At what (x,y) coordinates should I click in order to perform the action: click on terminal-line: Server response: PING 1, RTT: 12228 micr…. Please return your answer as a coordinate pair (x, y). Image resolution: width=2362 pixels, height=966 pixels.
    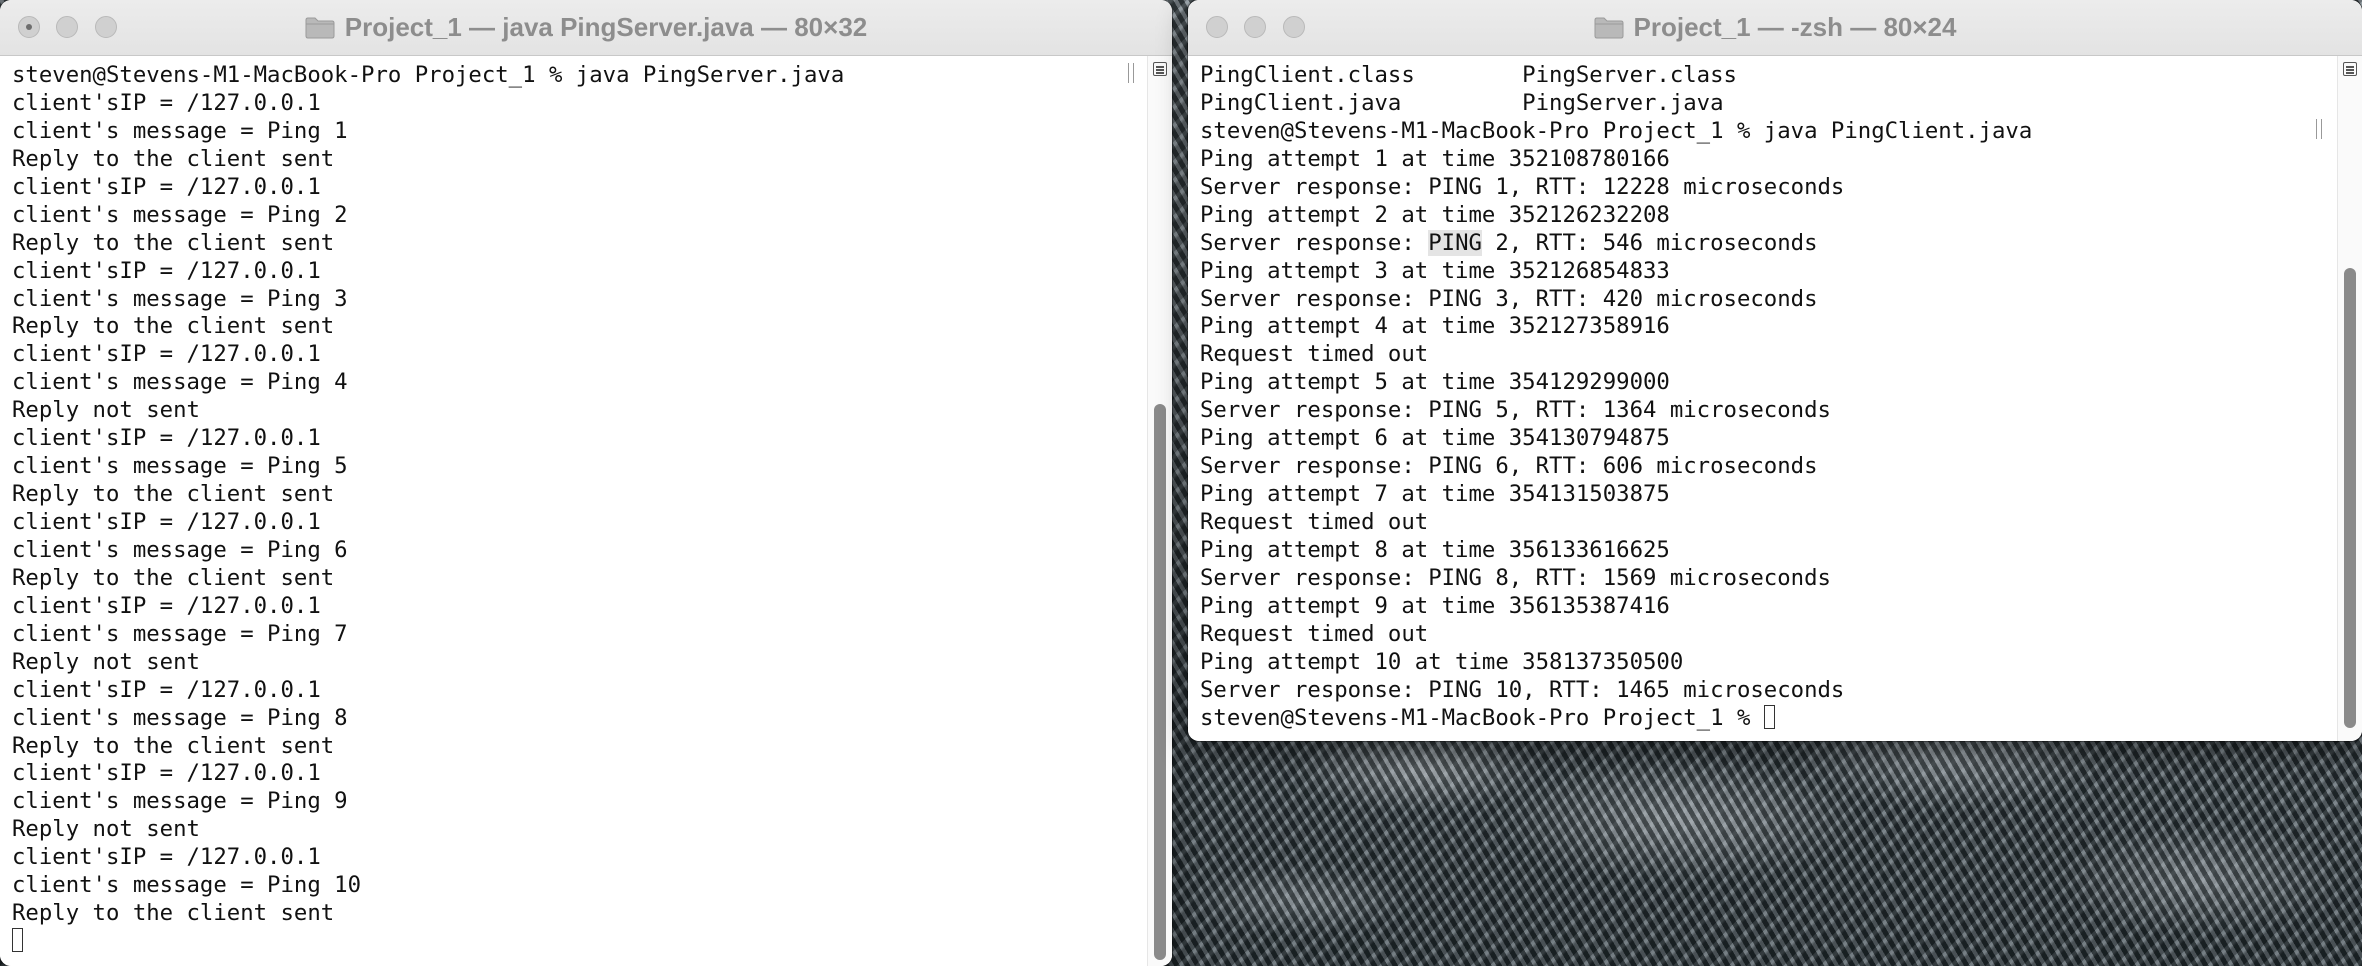
    Looking at the image, I should click on (1522, 186).